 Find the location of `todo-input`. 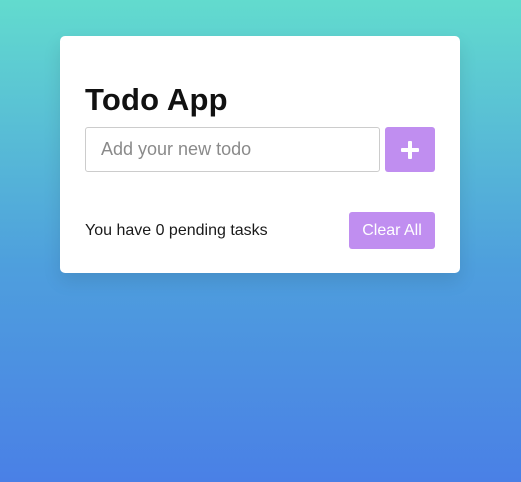

todo-input is located at coordinates (232, 149).